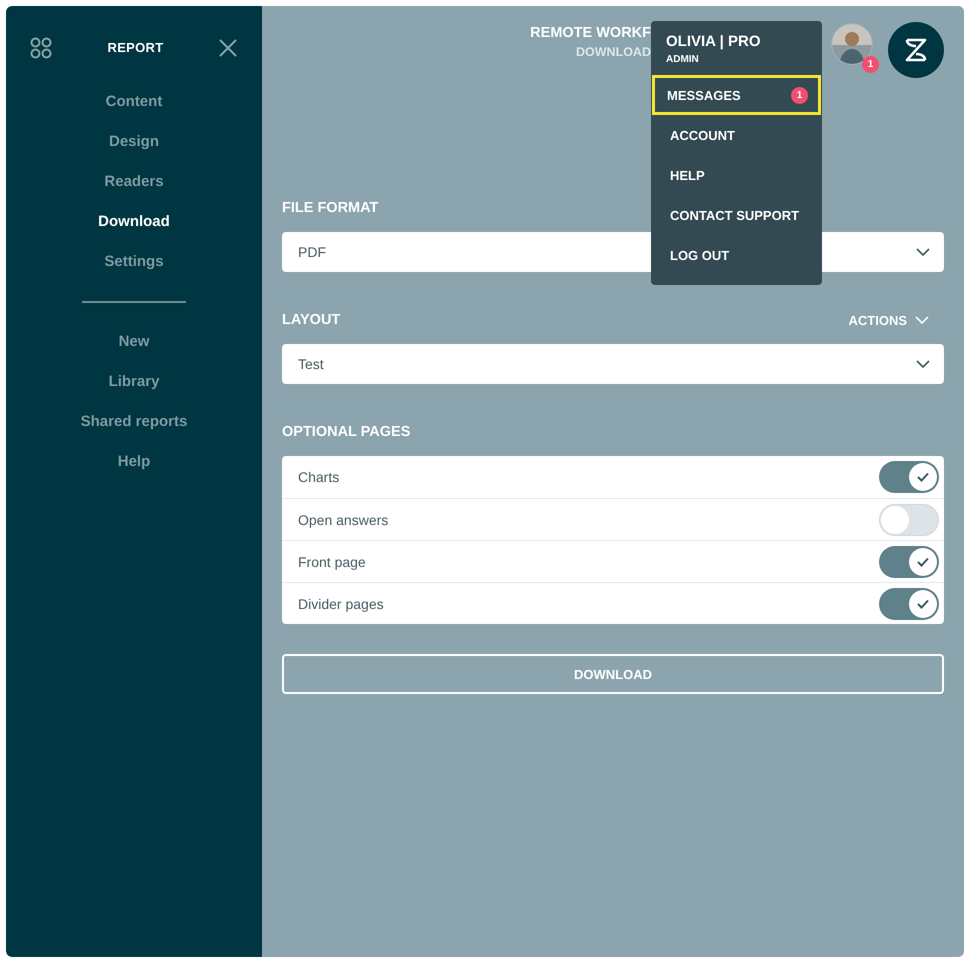  I want to click on section-label: LAYOUT, so click(311, 320).